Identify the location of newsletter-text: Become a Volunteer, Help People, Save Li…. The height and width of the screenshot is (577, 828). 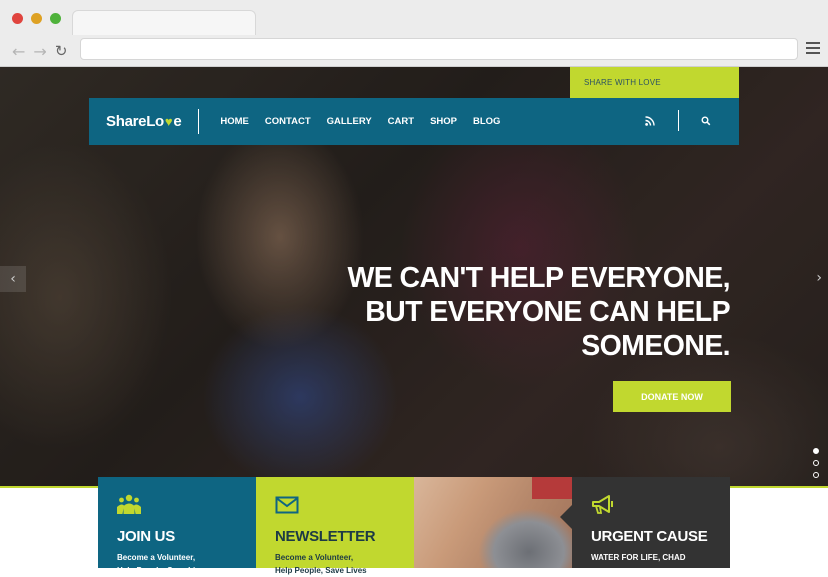
(344, 564).